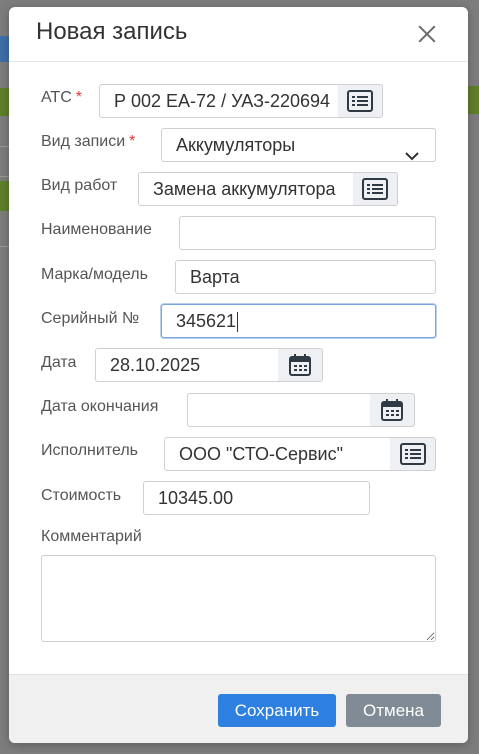 The width and height of the screenshot is (479, 754). Describe the element at coordinates (256, 498) in the screenshot. I see `cost-input: 10345.00` at that location.